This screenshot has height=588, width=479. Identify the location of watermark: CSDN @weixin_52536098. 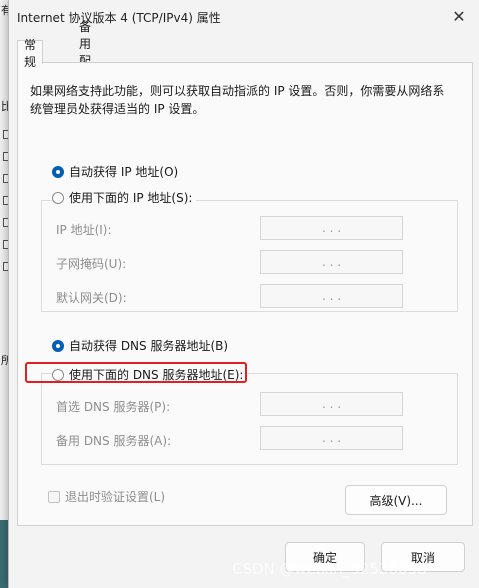
(329, 569).